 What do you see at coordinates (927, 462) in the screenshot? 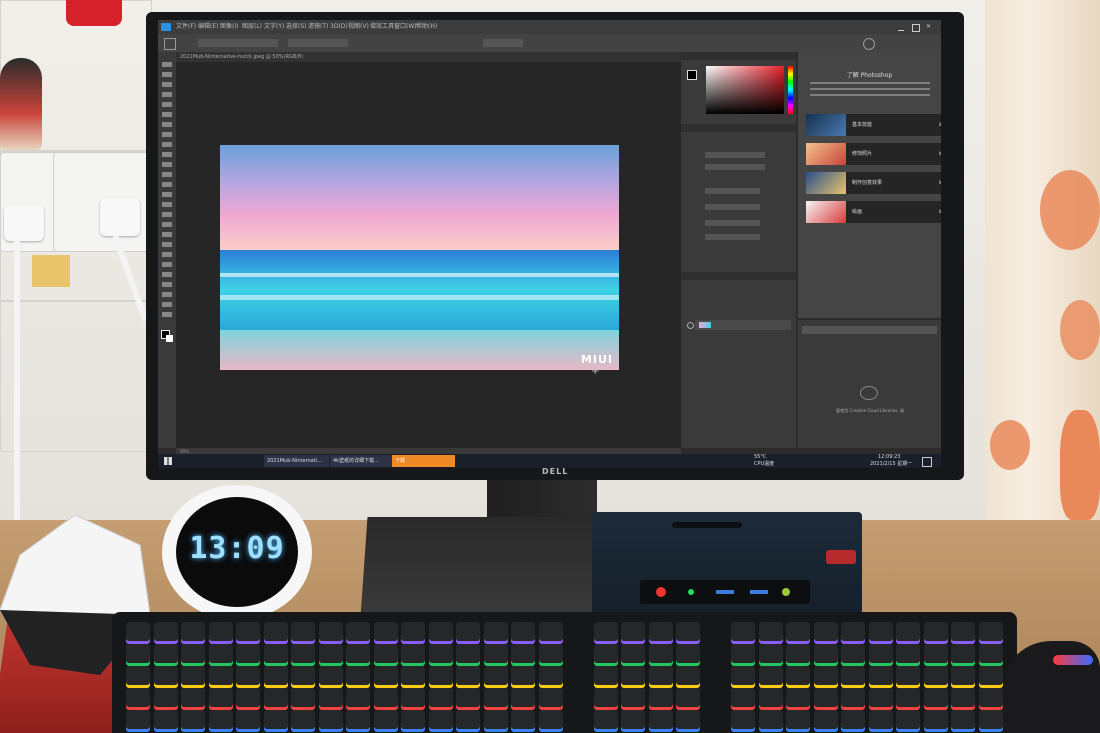
I see `notification-icon` at bounding box center [927, 462].